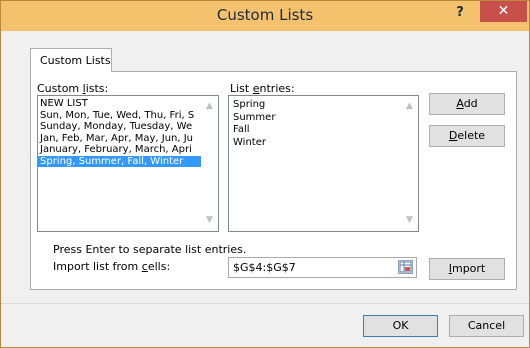 The height and width of the screenshot is (348, 530). What do you see at coordinates (400, 326) in the screenshot?
I see `ok-button: OK` at bounding box center [400, 326].